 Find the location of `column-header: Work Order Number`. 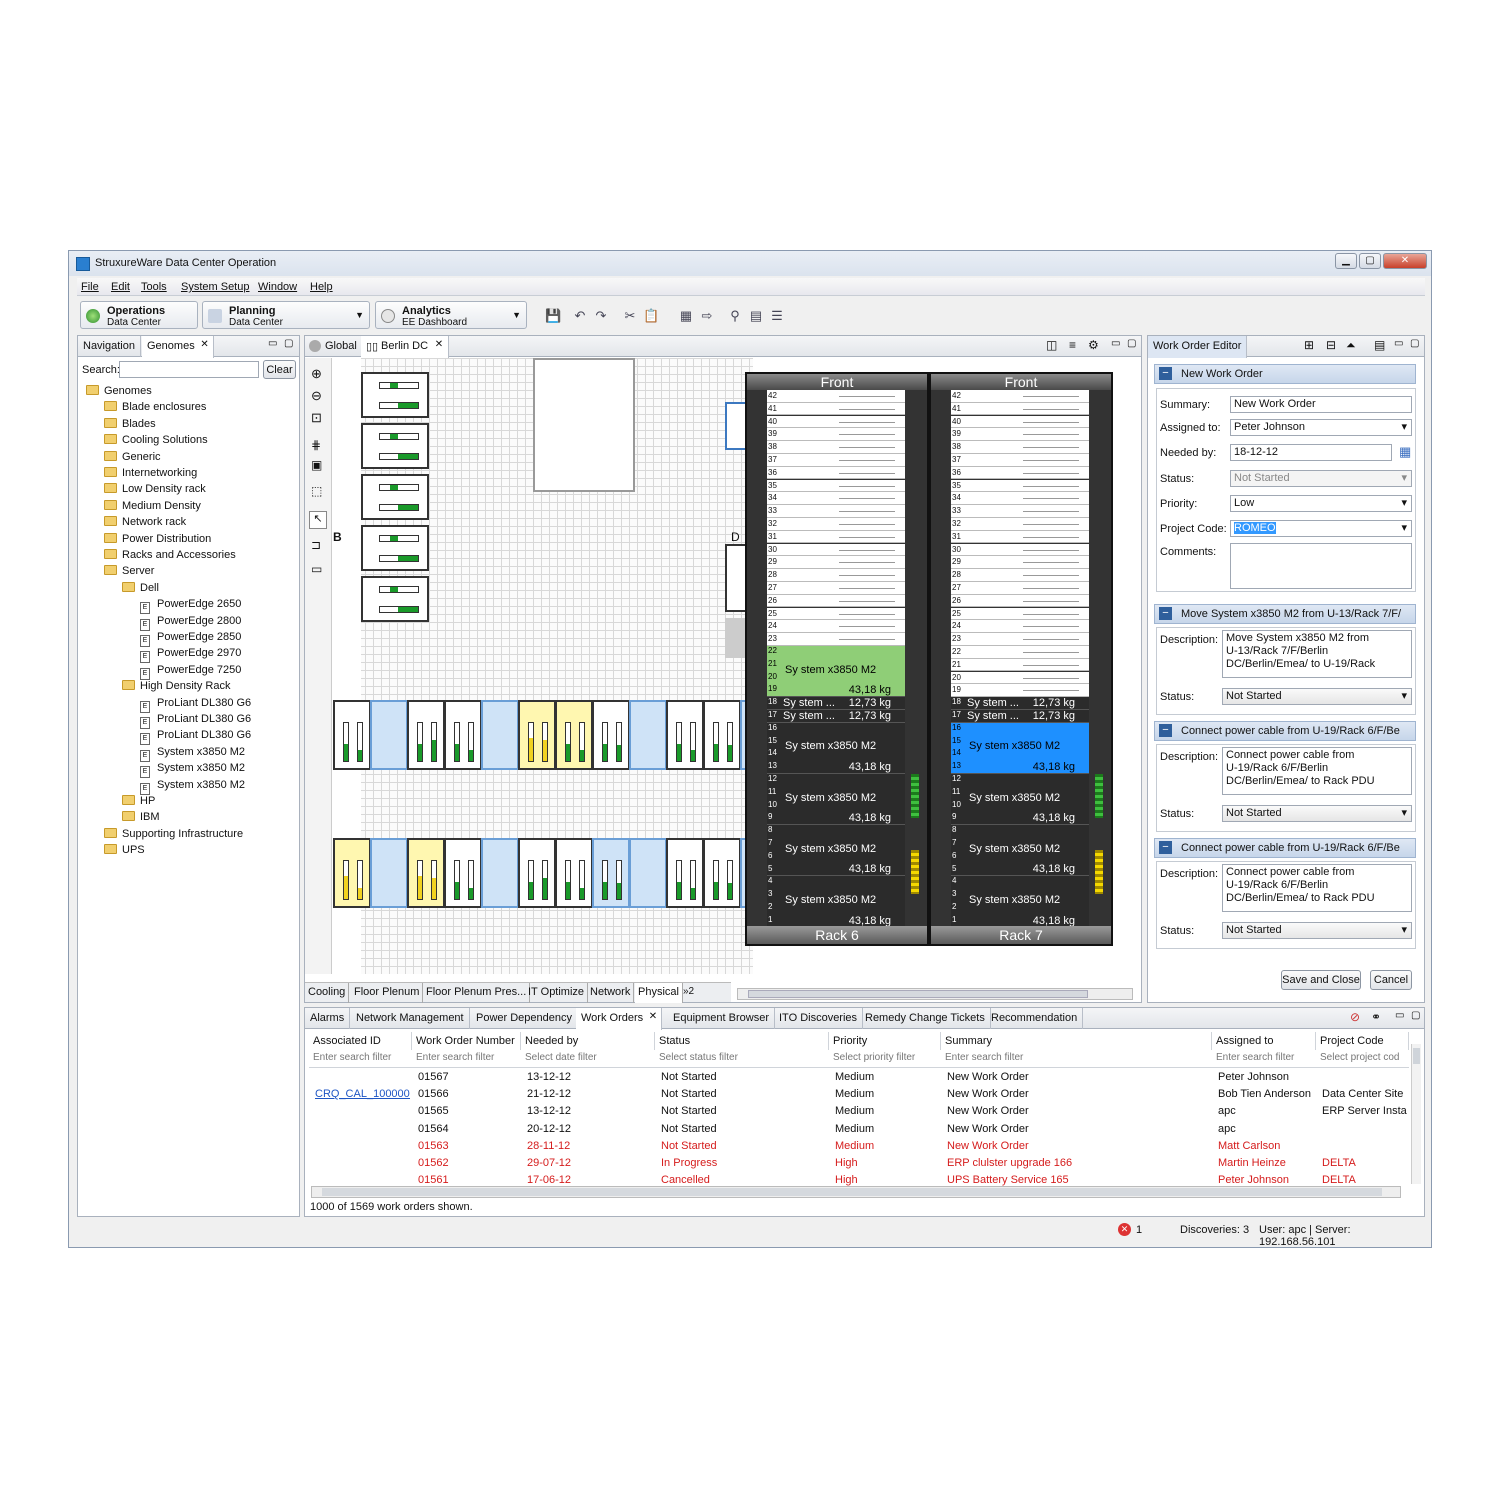

column-header: Work Order Number is located at coordinates (466, 1041).